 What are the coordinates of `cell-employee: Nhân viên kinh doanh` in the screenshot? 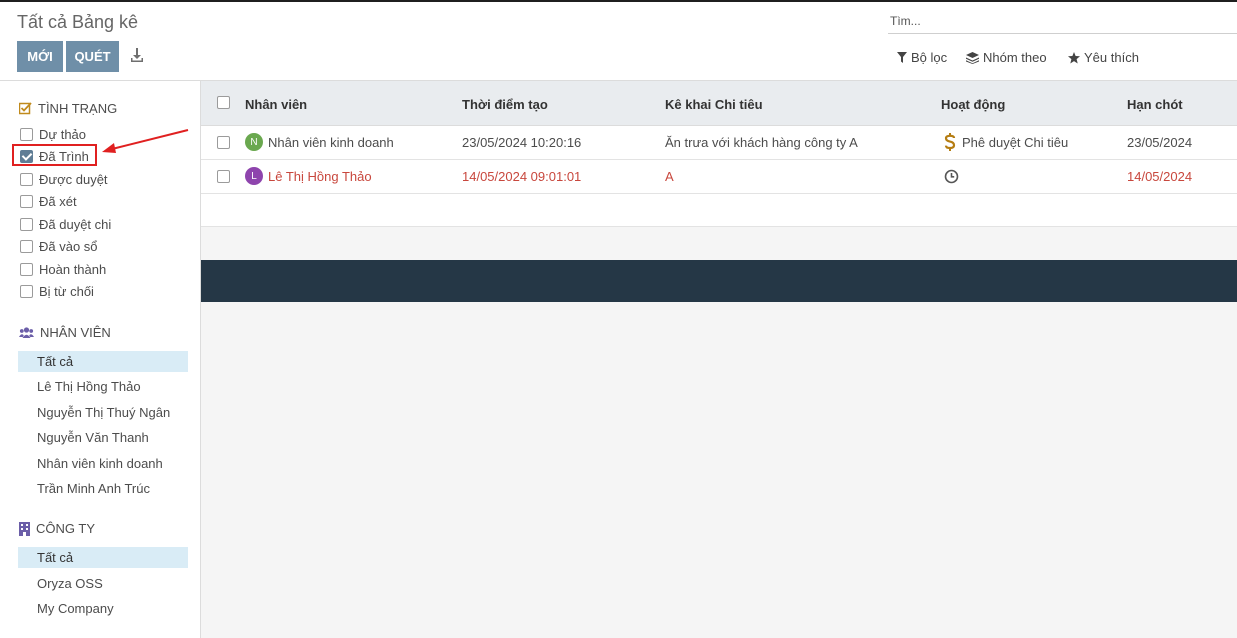 It's located at (331, 142).